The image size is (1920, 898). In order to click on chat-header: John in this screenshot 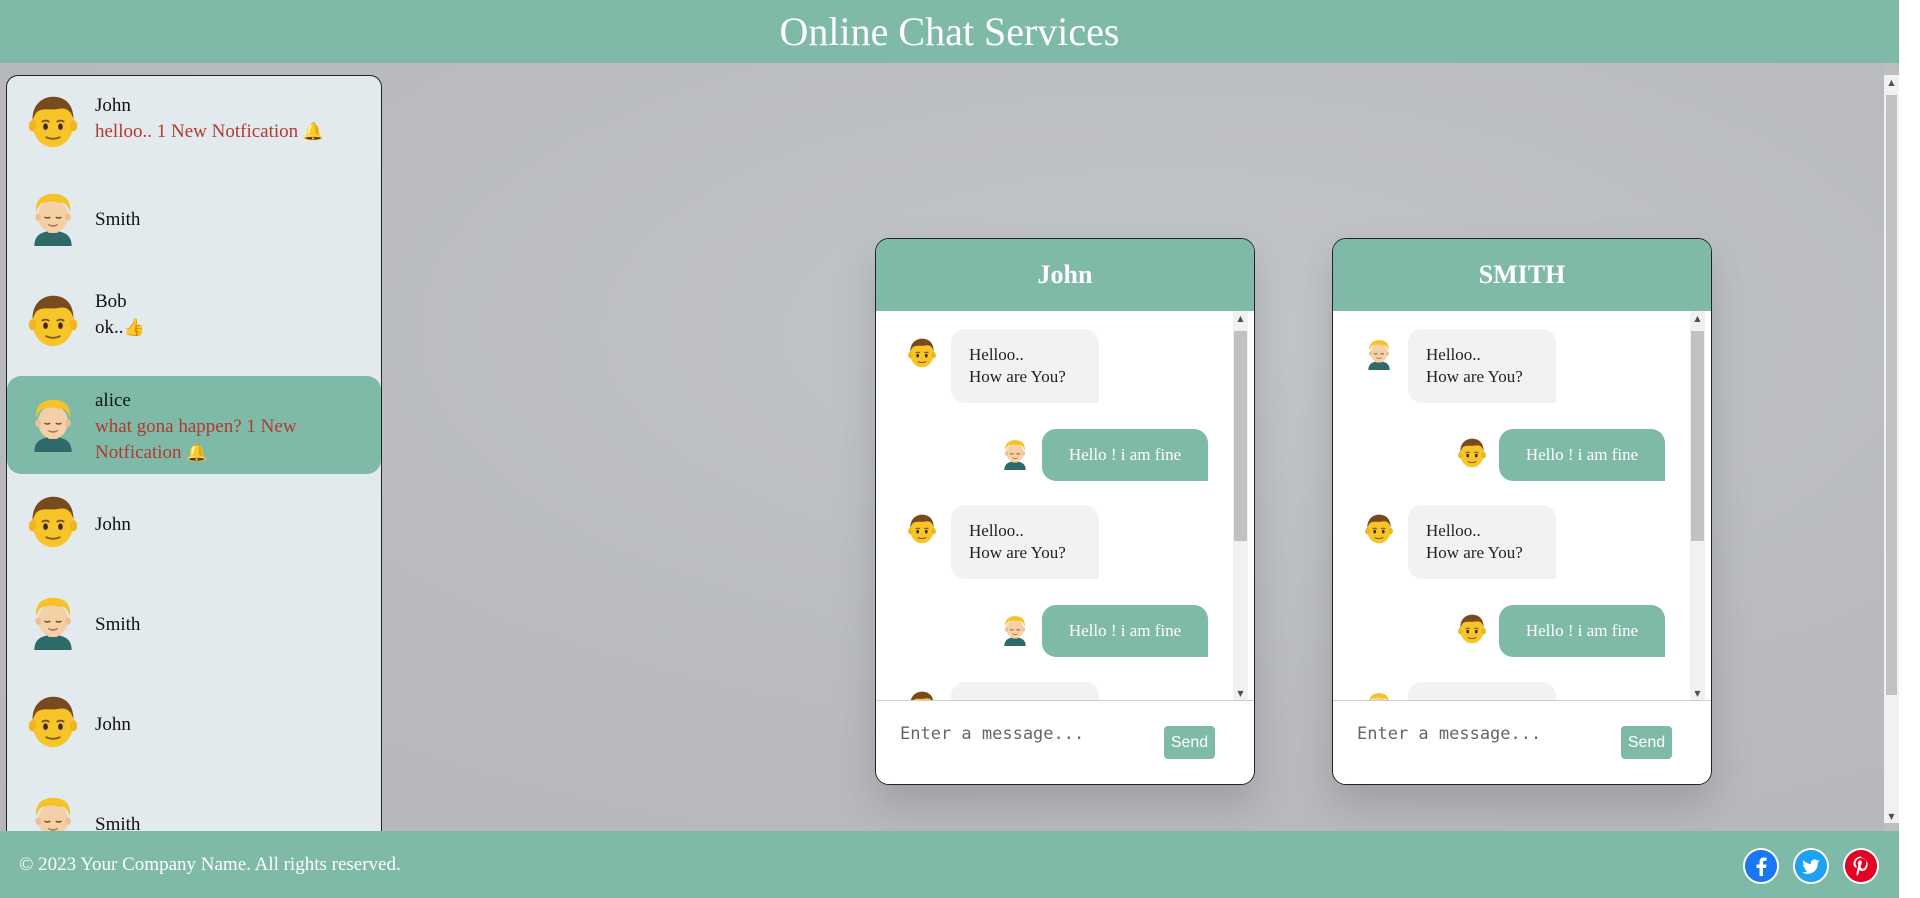, I will do `click(1065, 275)`.